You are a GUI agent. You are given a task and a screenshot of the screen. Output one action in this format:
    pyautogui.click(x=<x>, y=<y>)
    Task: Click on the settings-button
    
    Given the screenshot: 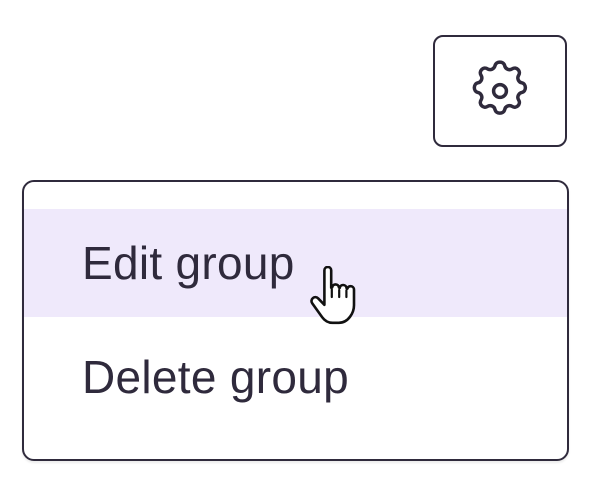 What is the action you would take?
    pyautogui.click(x=500, y=91)
    